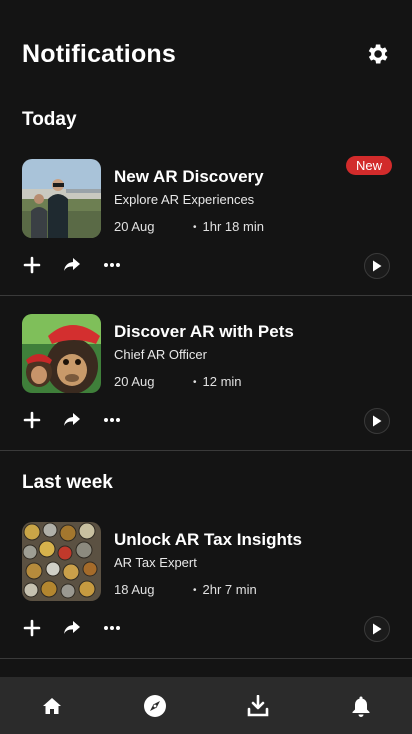 The width and height of the screenshot is (412, 734). I want to click on section-title-today: Today, so click(49, 119).